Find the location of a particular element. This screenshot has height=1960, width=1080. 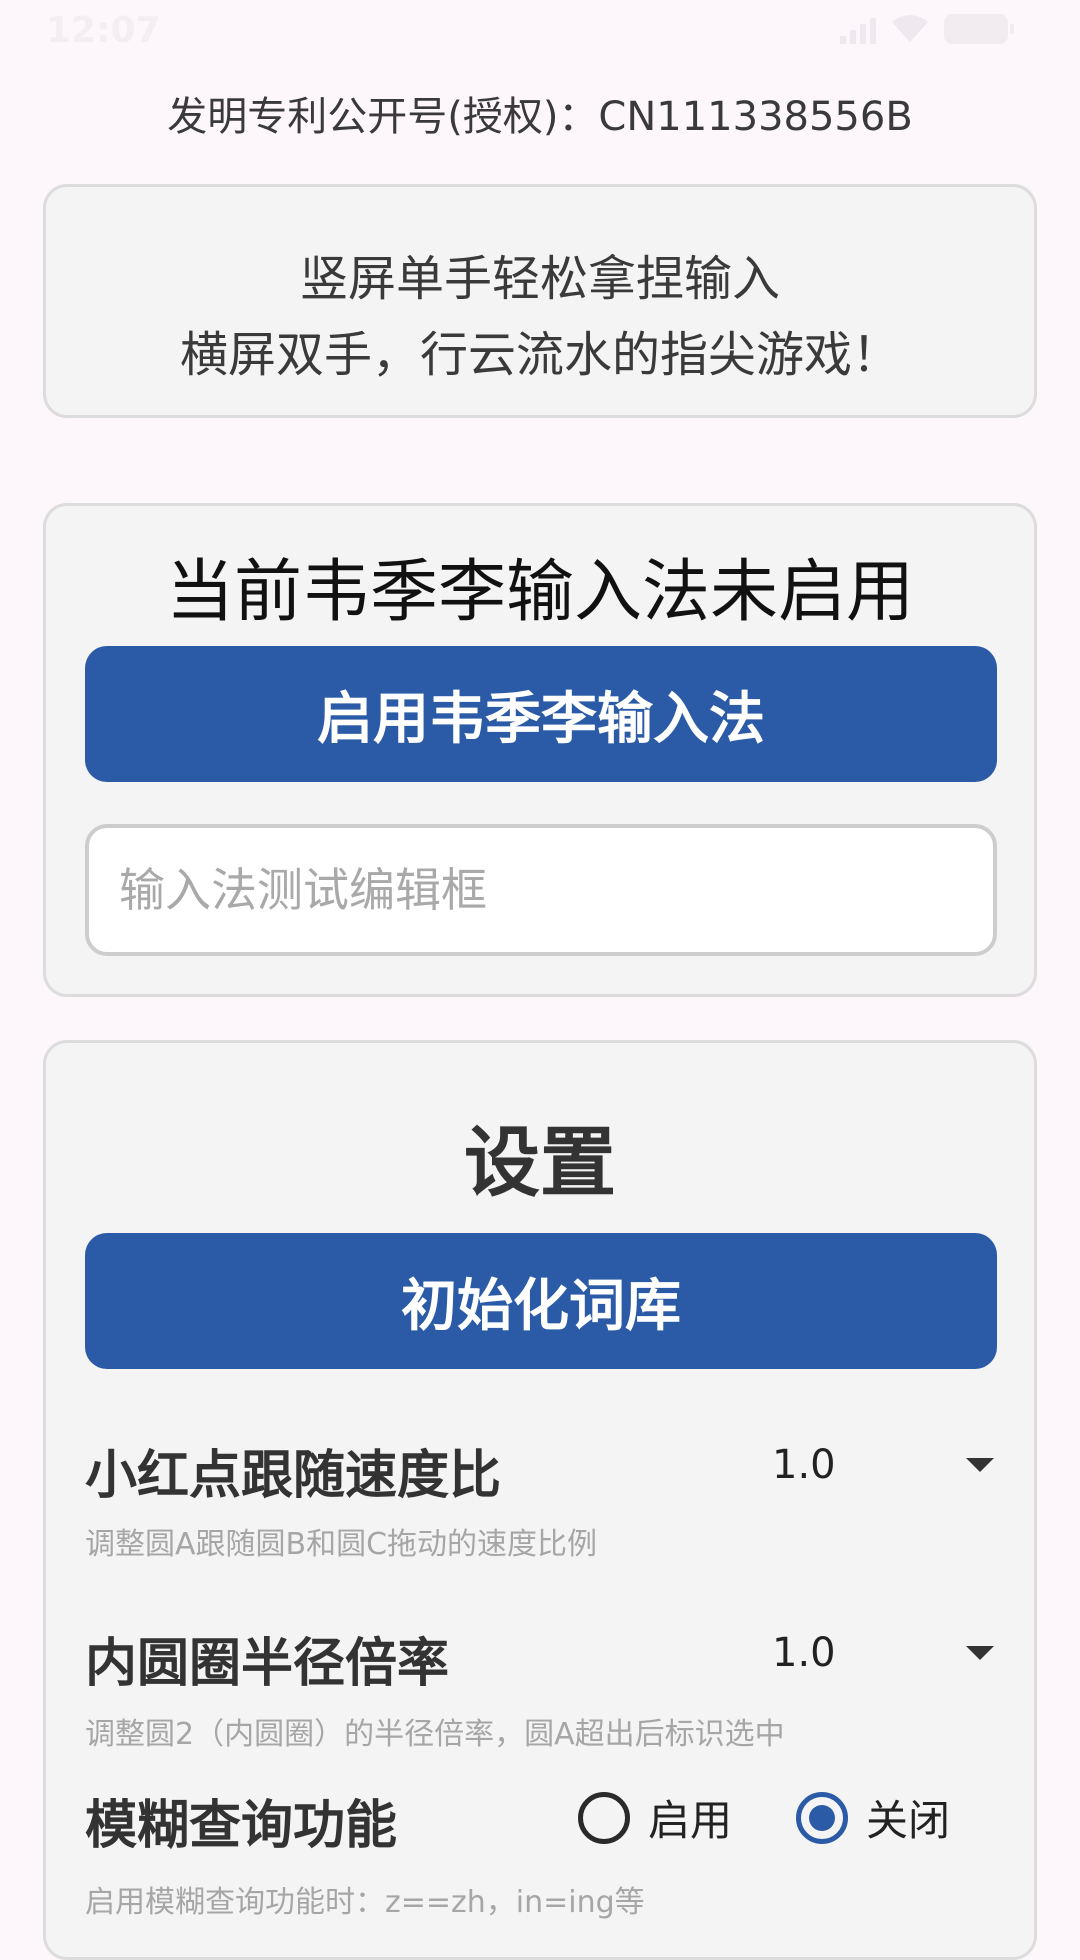

fuzzy-query-label: 模糊查询功能 is located at coordinates (241, 1826).